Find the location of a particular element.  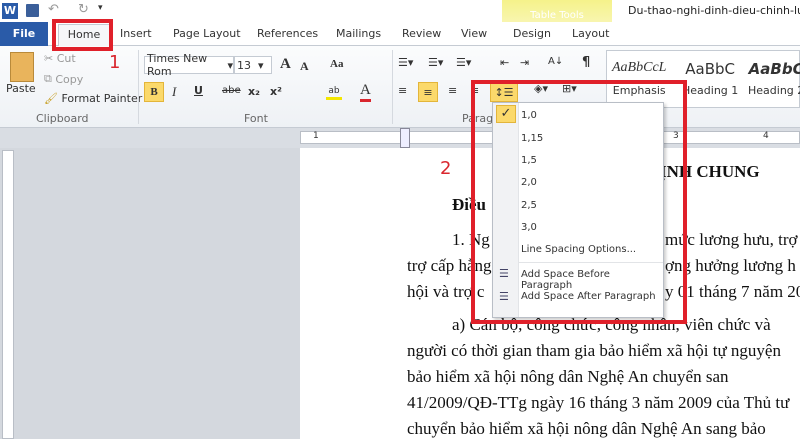

undo-icon: ↶ is located at coordinates (53, 9).